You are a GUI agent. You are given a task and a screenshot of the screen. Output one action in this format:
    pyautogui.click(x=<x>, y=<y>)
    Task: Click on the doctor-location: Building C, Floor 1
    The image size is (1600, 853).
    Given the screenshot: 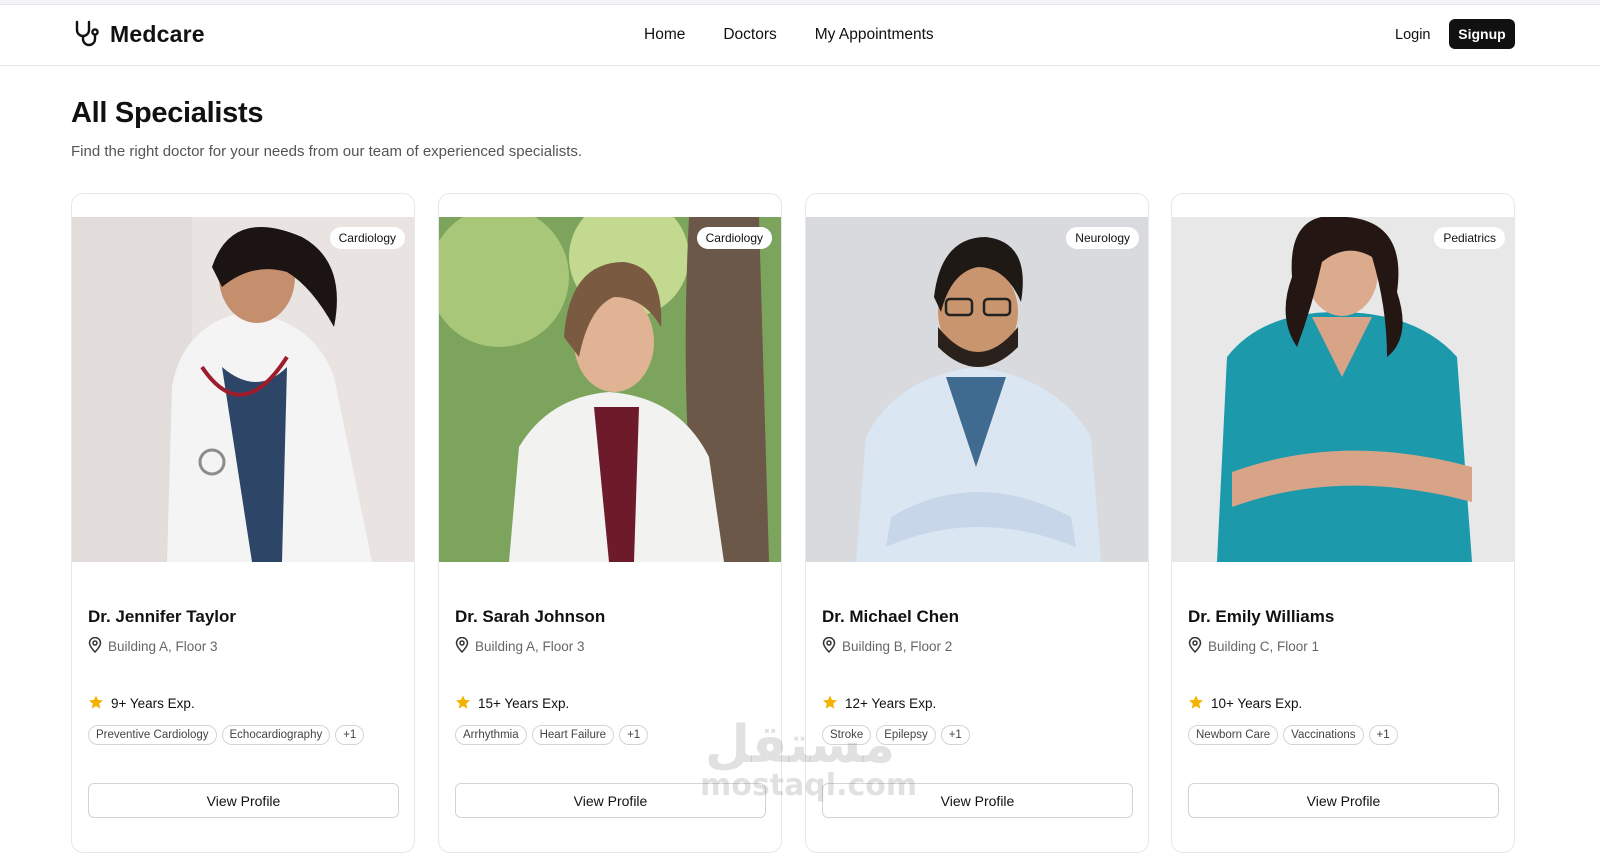 What is the action you would take?
    pyautogui.click(x=1254, y=646)
    